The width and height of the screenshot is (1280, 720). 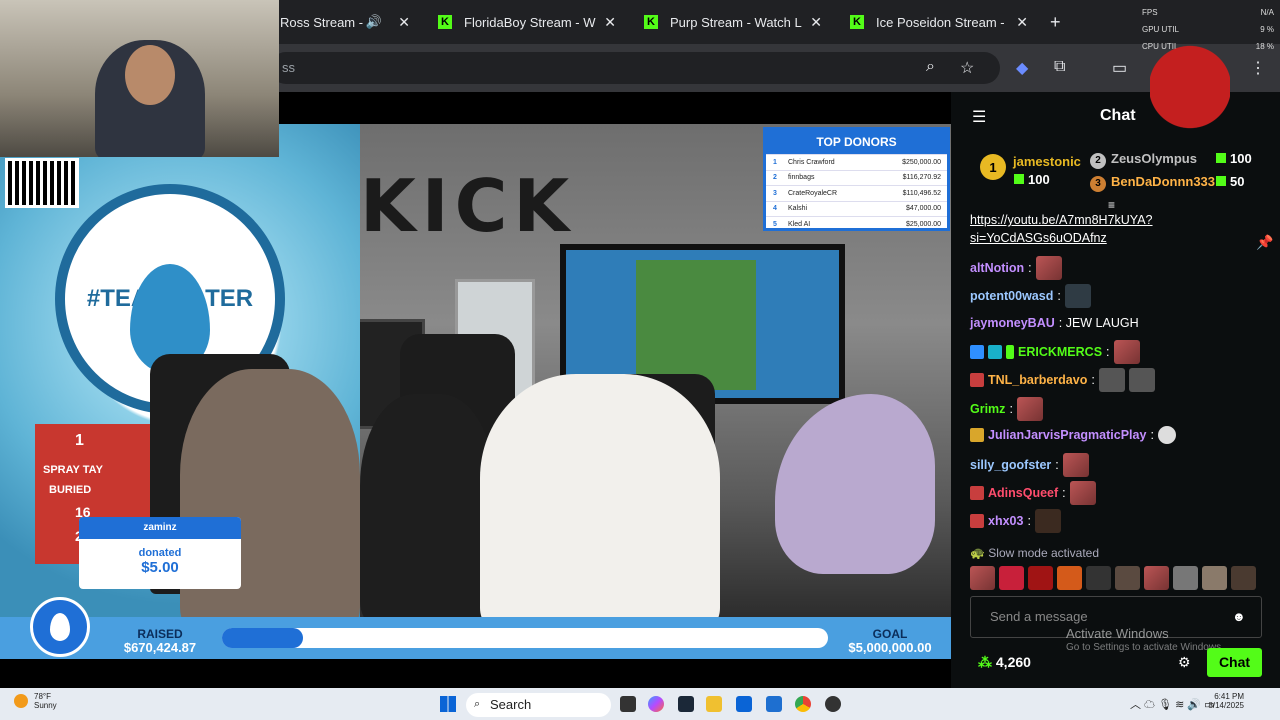 I want to click on pin-icon: 📌, so click(x=1264, y=242).